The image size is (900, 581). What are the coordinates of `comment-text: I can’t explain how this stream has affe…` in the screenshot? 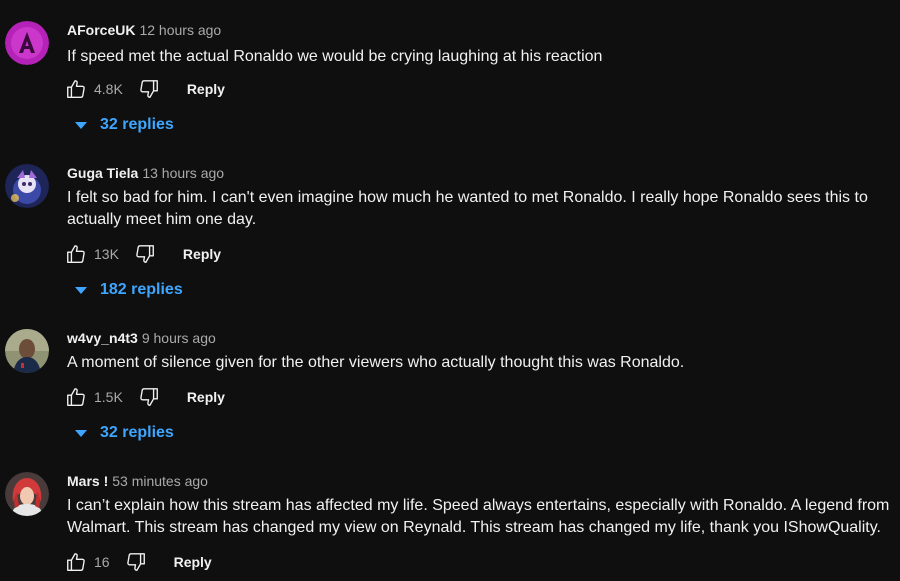 It's located at (478, 516).